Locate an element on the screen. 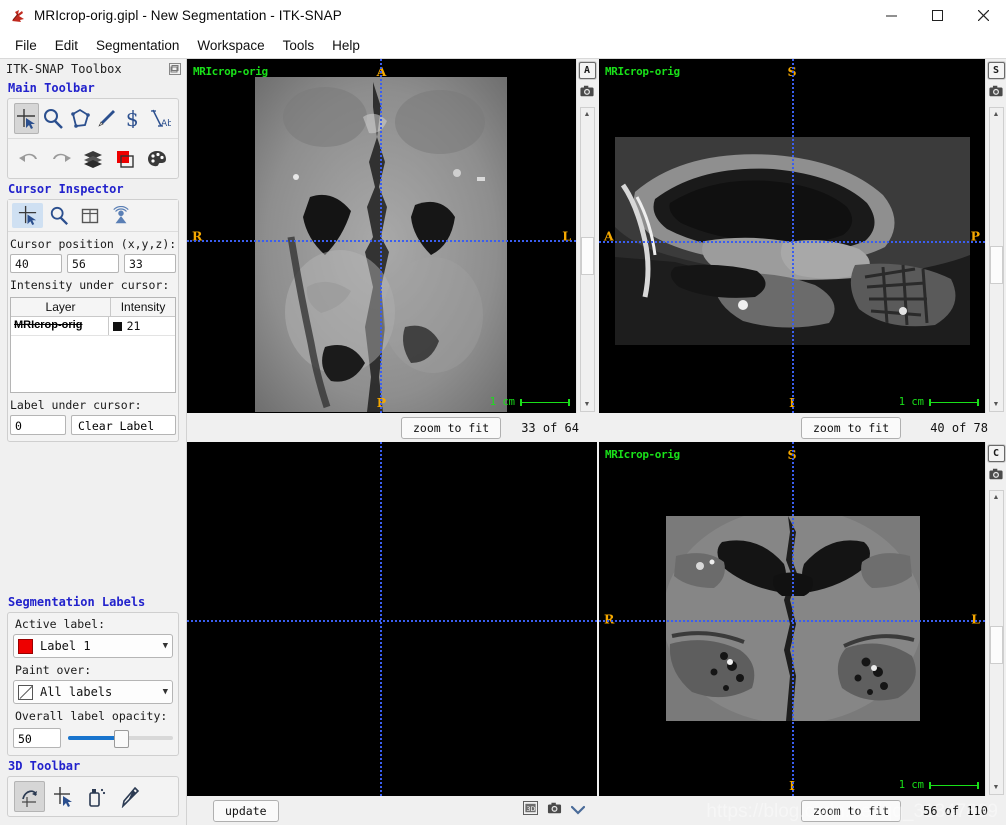 The height and width of the screenshot is (825, 1006). coronal-scale-bar: 1 cm is located at coordinates (939, 785).